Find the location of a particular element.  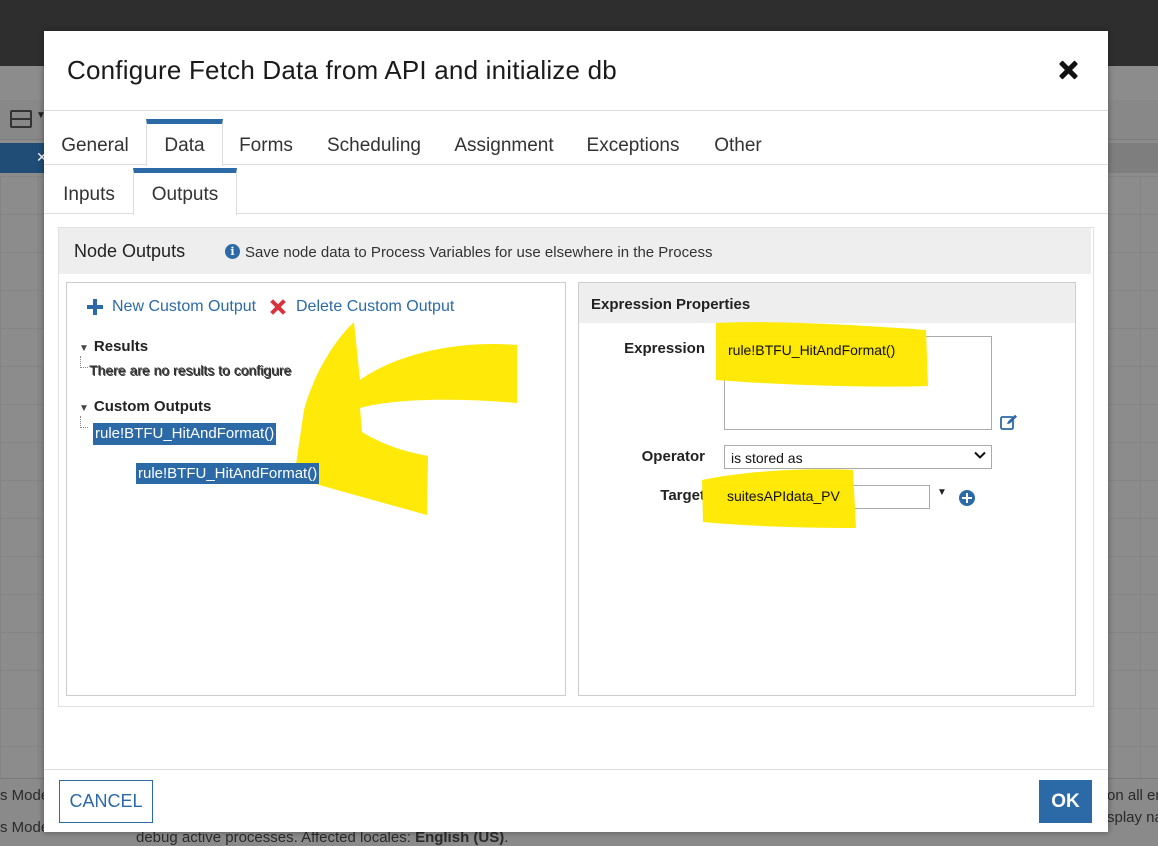

subtab-inputs: Inputs is located at coordinates (89, 191).